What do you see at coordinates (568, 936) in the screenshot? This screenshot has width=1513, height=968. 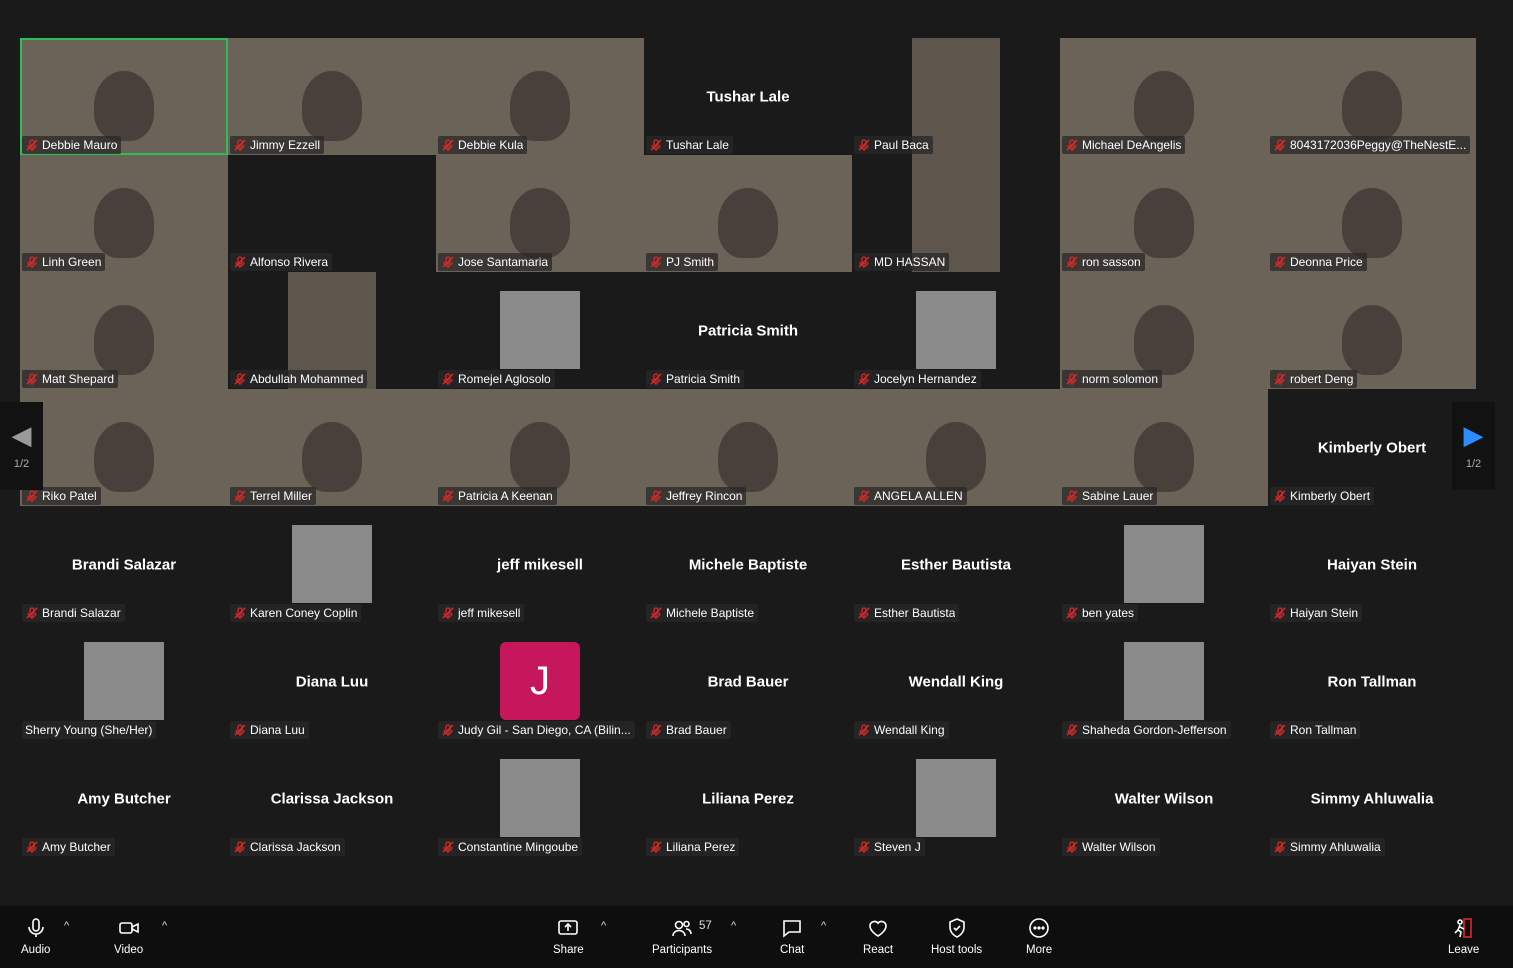 I see `share-button: Share` at bounding box center [568, 936].